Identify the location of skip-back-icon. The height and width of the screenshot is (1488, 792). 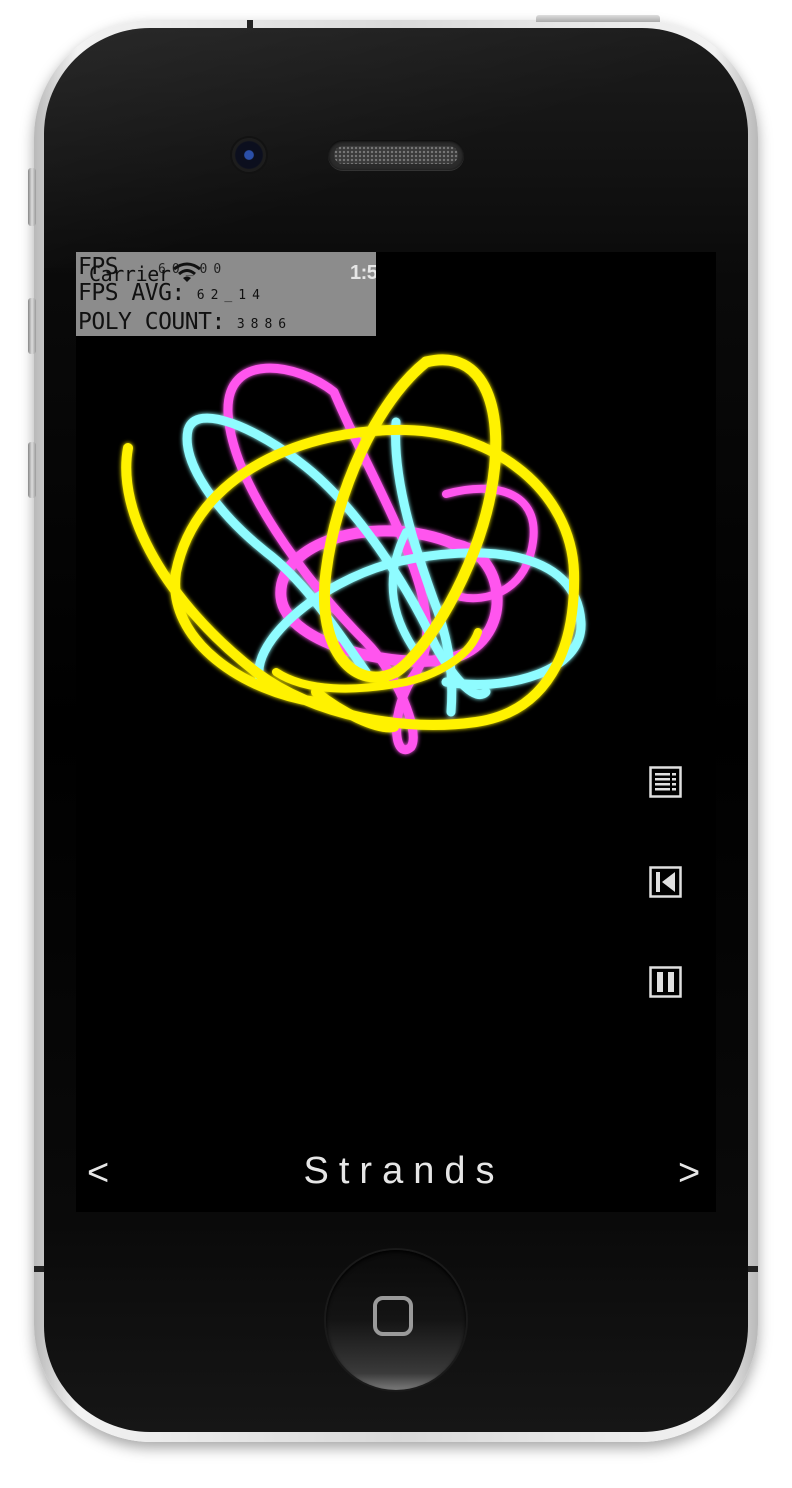
(665, 882).